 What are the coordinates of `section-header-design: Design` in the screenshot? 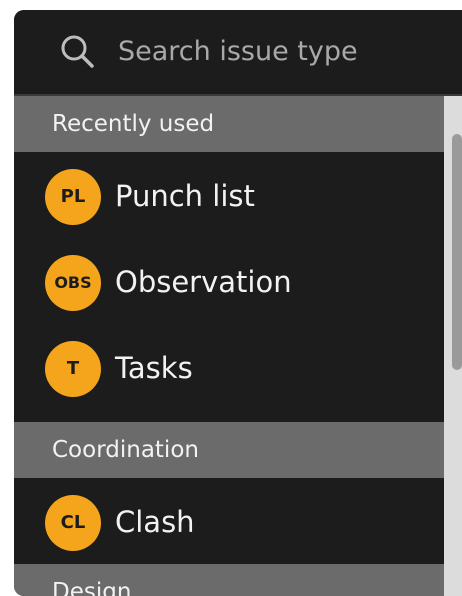 It's located at (229, 580).